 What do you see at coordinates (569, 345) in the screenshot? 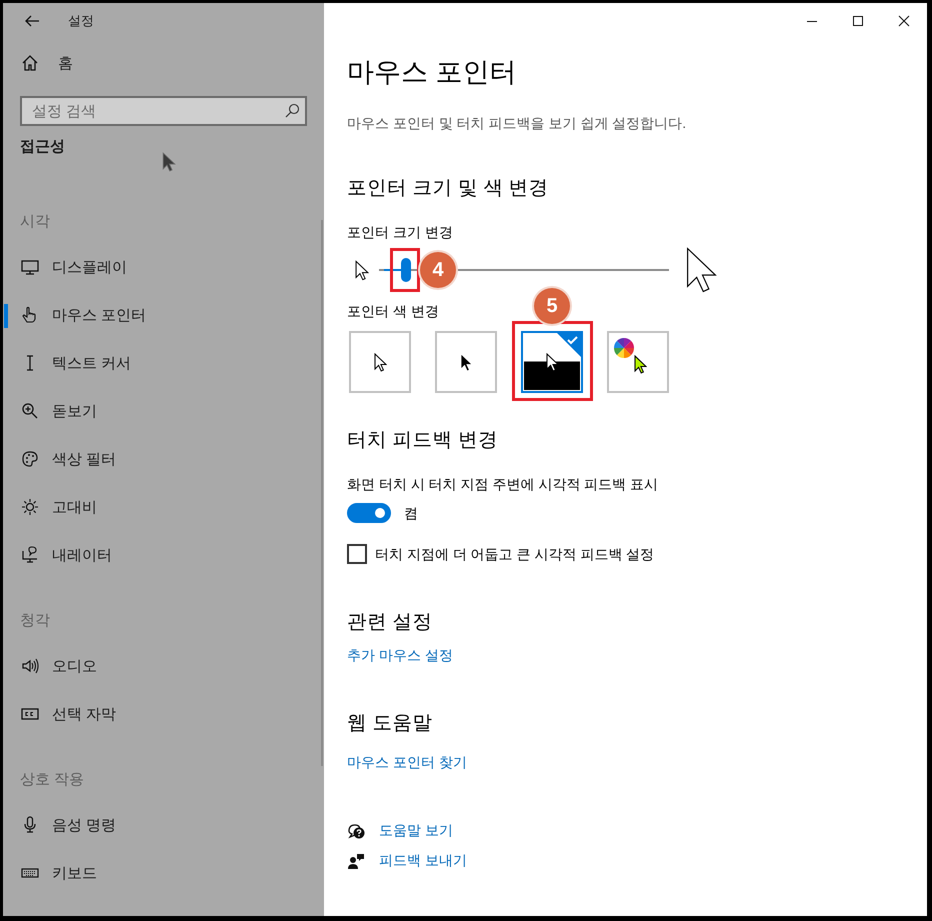
I see `checkmark-icon` at bounding box center [569, 345].